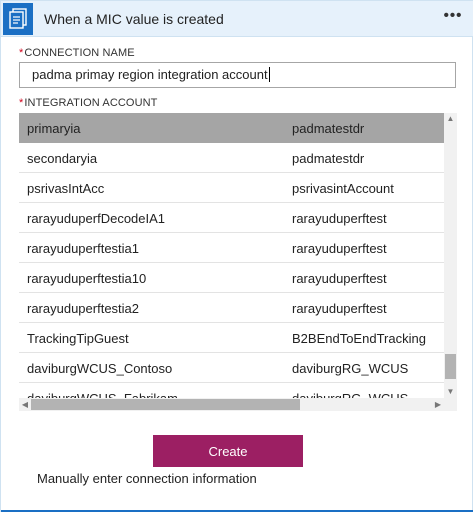 The width and height of the screenshot is (473, 512). I want to click on table-row: TrackingTipGuest B2BEndToEndTracking, so click(231, 338).